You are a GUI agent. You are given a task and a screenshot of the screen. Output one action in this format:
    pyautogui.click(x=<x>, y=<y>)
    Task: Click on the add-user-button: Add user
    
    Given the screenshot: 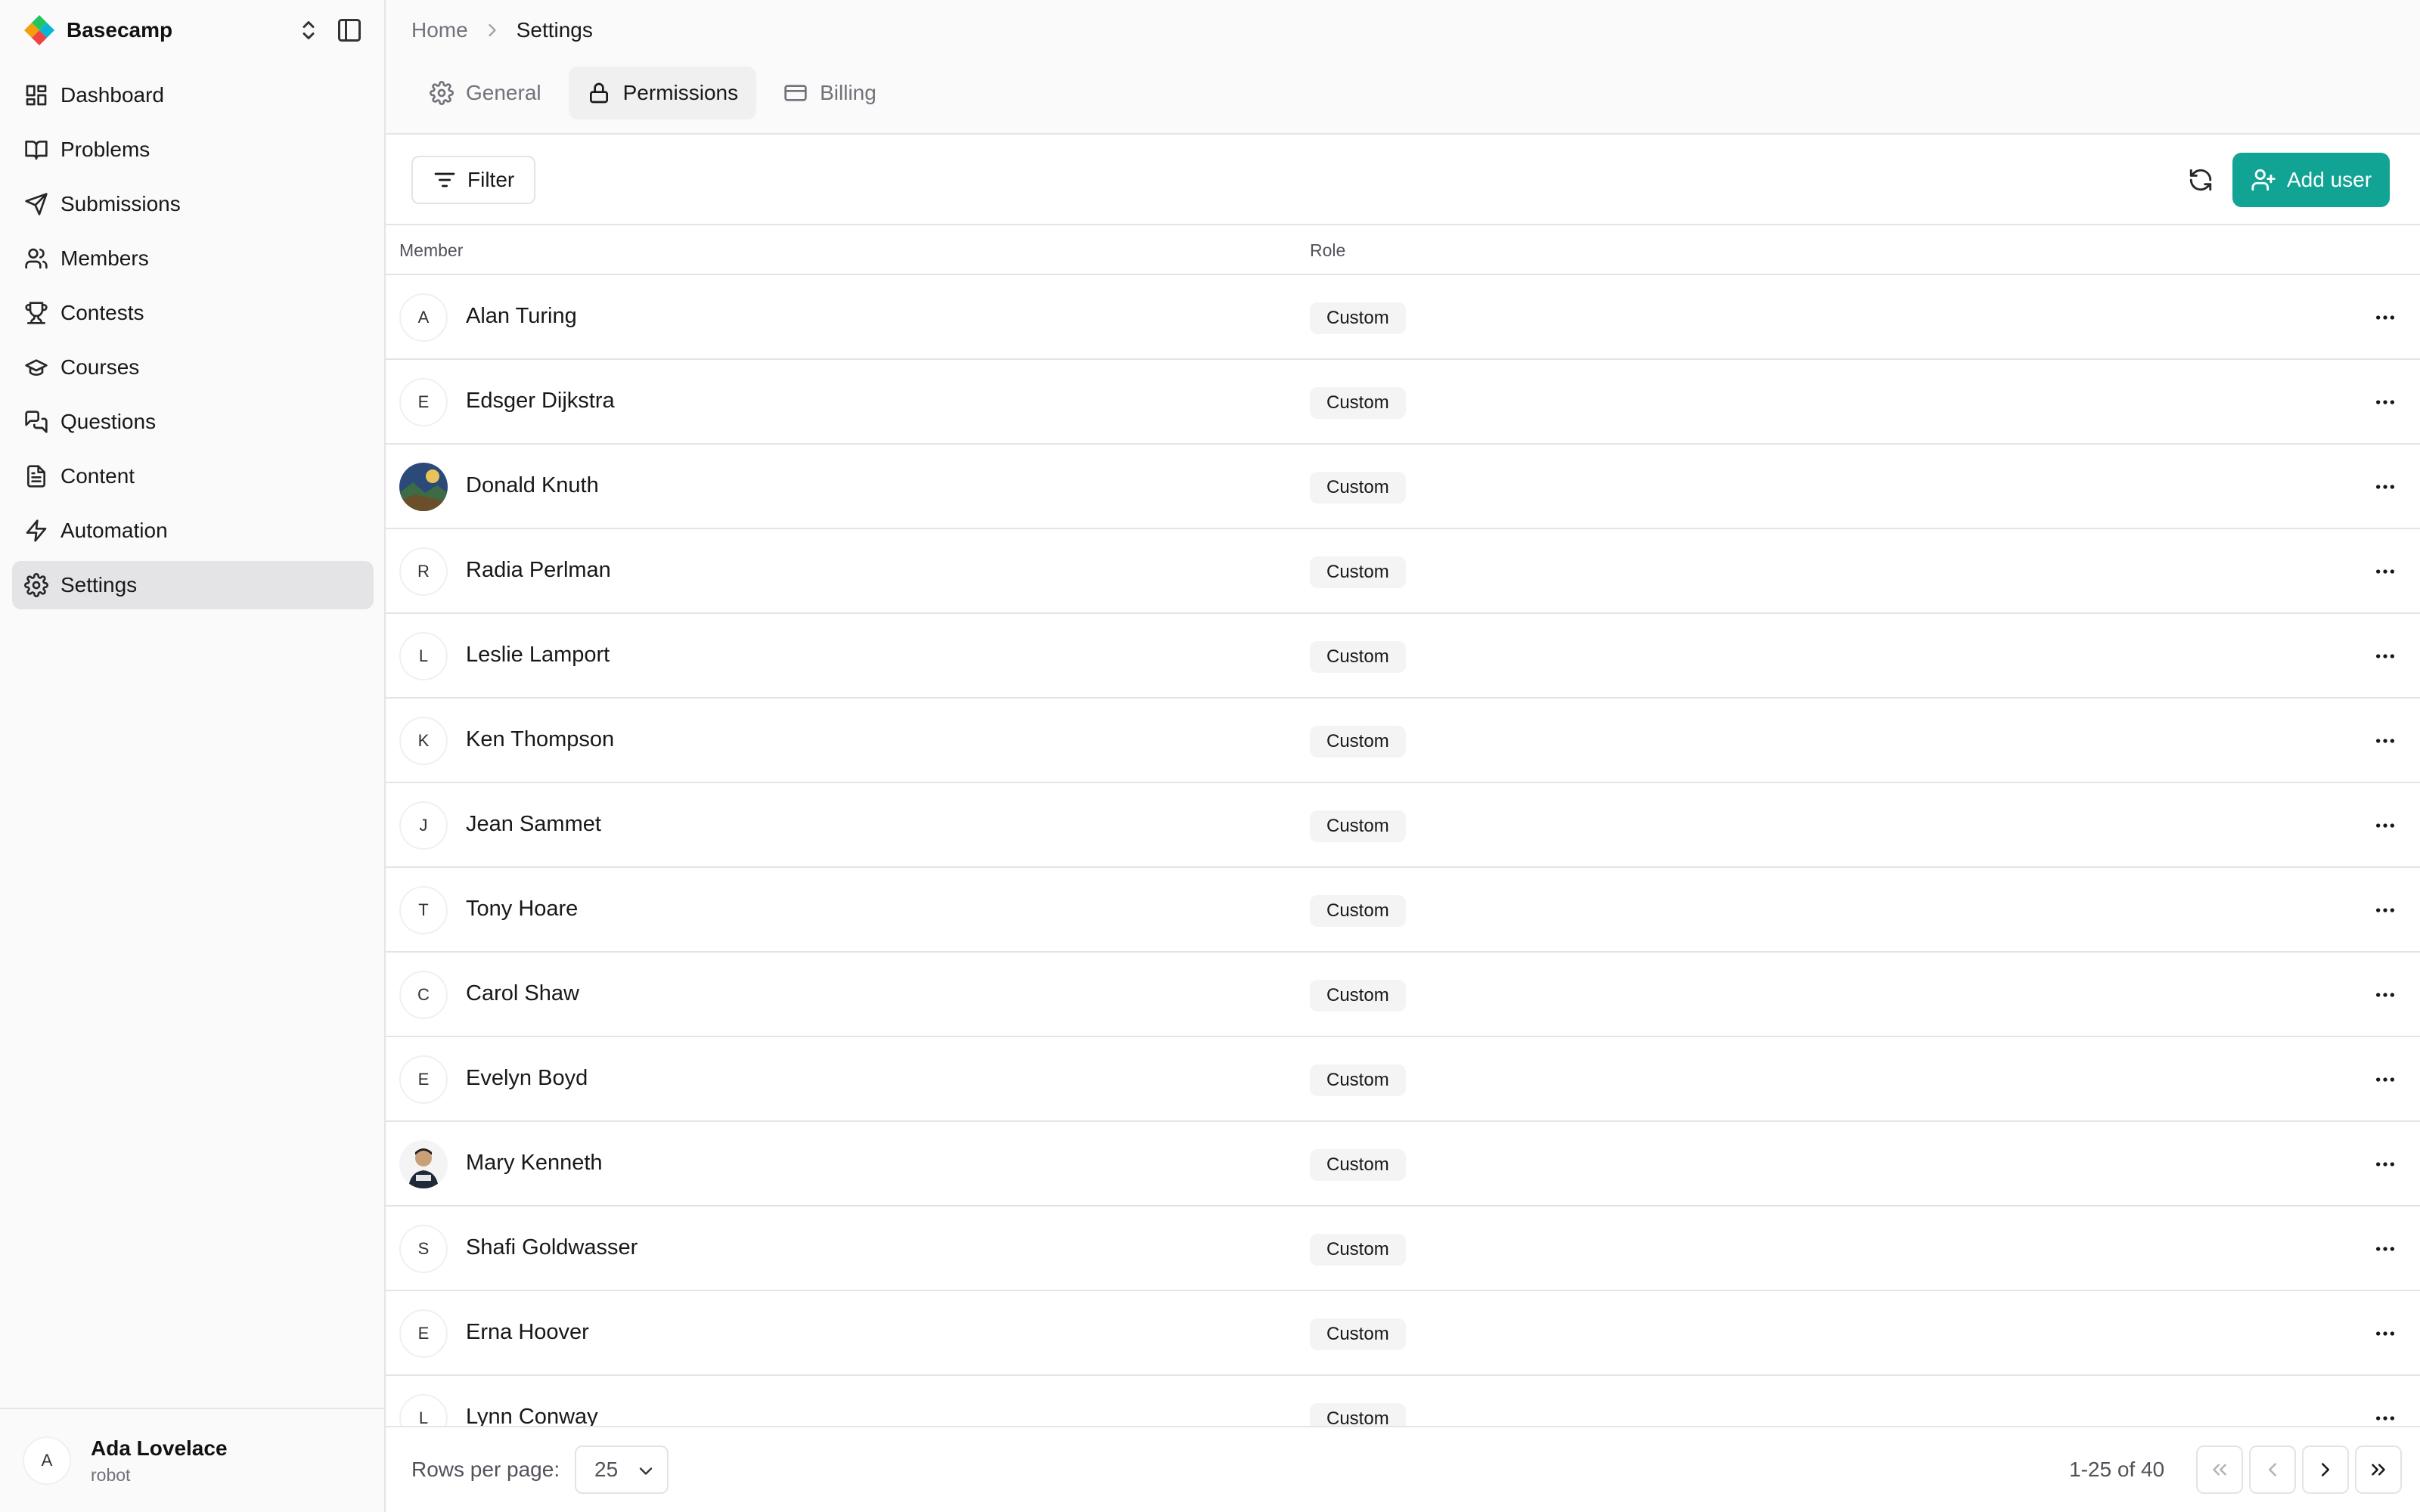 What is the action you would take?
    pyautogui.click(x=2311, y=180)
    